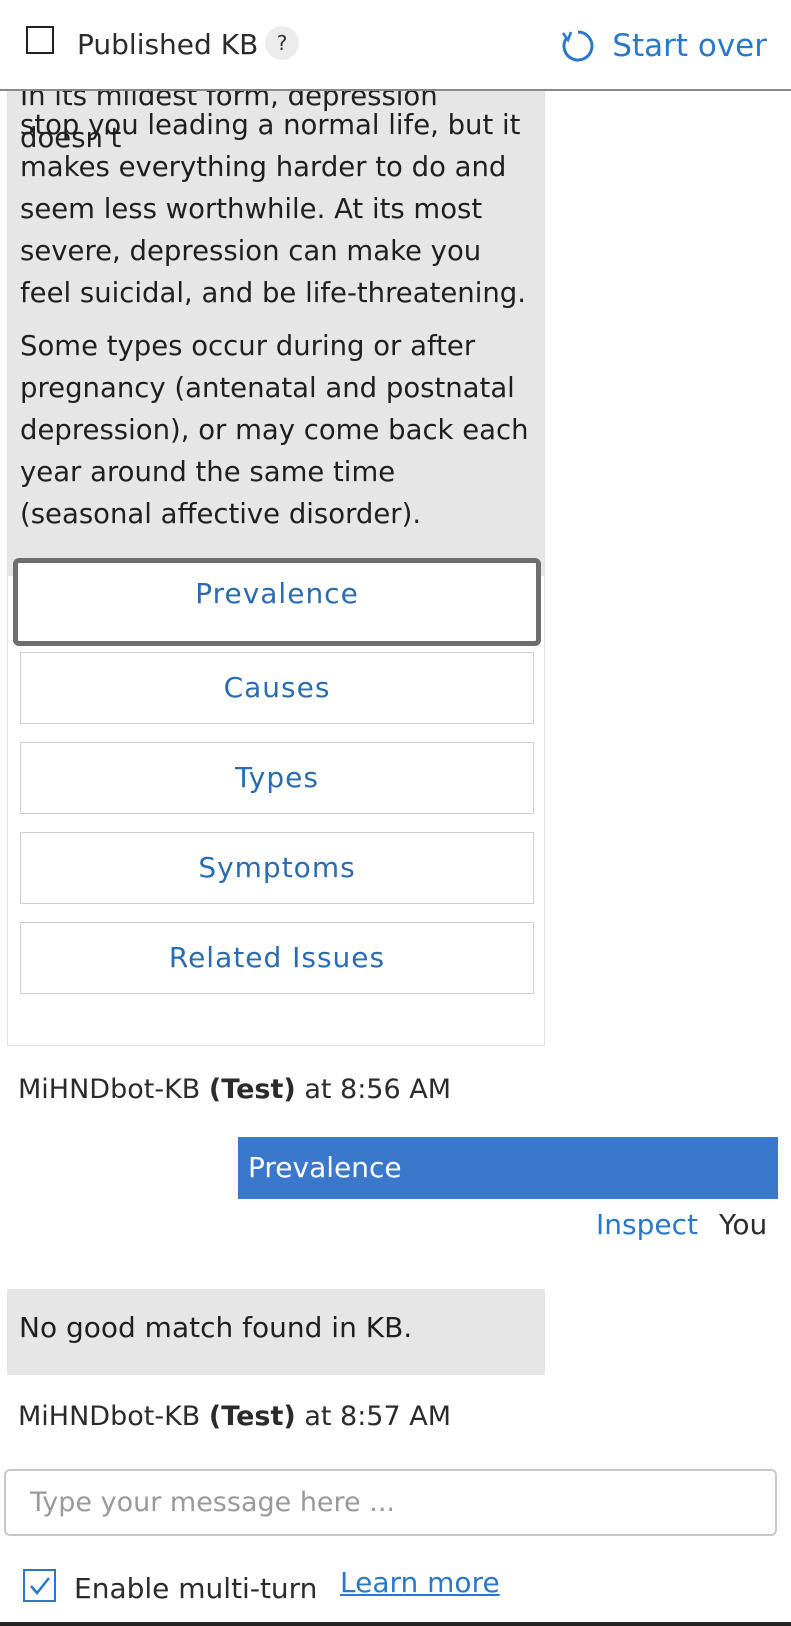 Image resolution: width=791 pixels, height=1626 pixels. I want to click on symptoms-button: Symptoms, so click(277, 868).